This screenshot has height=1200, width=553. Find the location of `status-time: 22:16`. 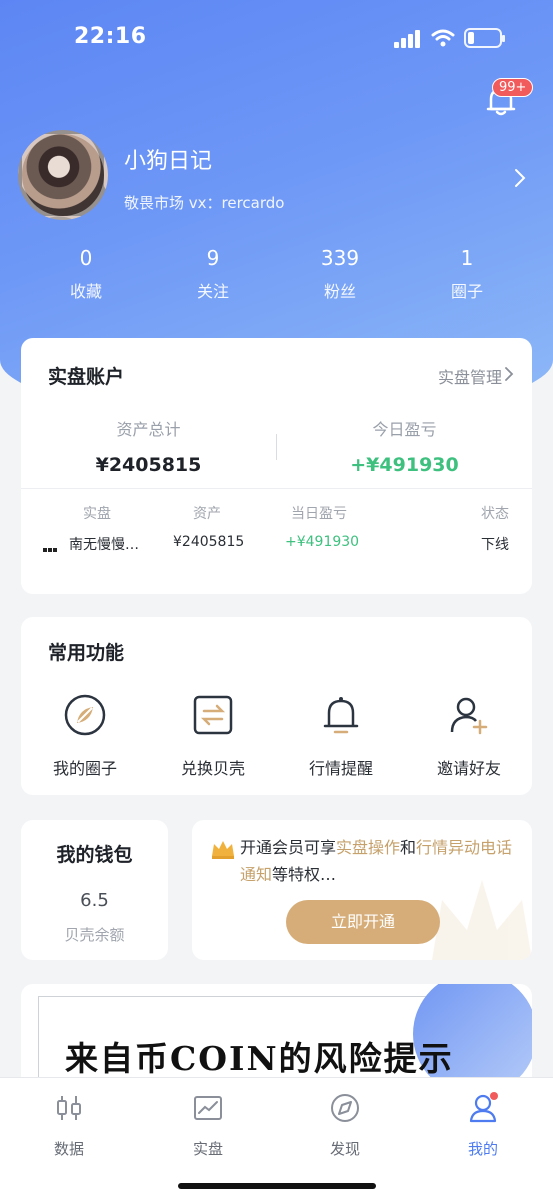

status-time: 22:16 is located at coordinates (110, 36).